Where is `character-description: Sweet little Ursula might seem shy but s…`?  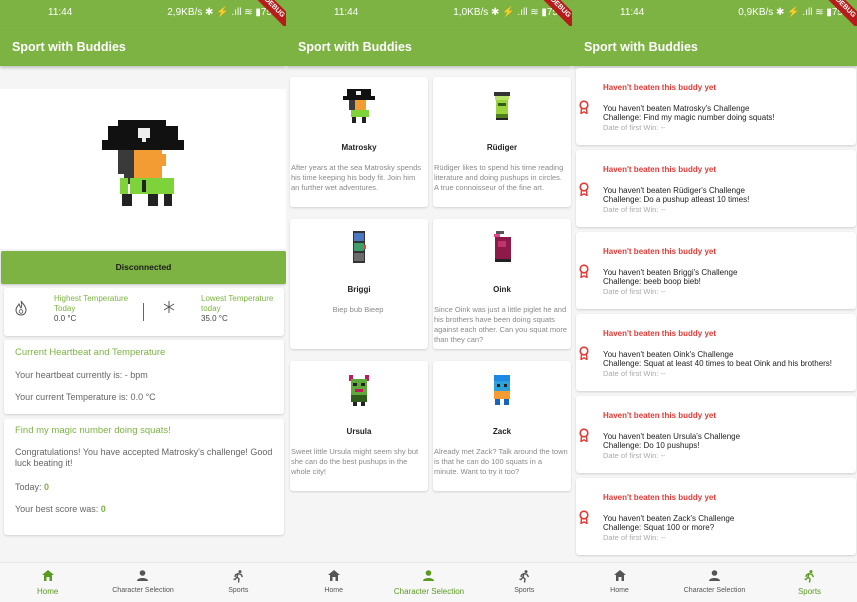 character-description: Sweet little Ursula might seem shy but s… is located at coordinates (355, 461).